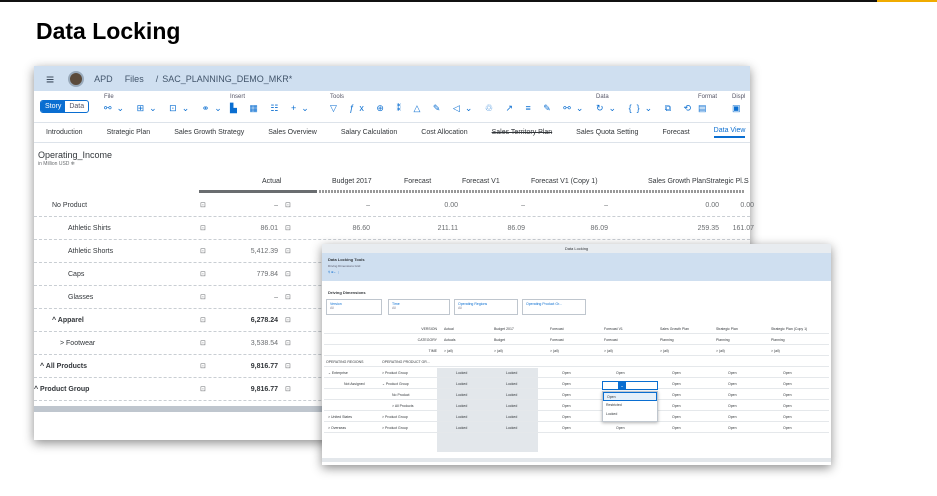  What do you see at coordinates (64, 132) in the screenshot?
I see `tab-introduction: Introduction` at bounding box center [64, 132].